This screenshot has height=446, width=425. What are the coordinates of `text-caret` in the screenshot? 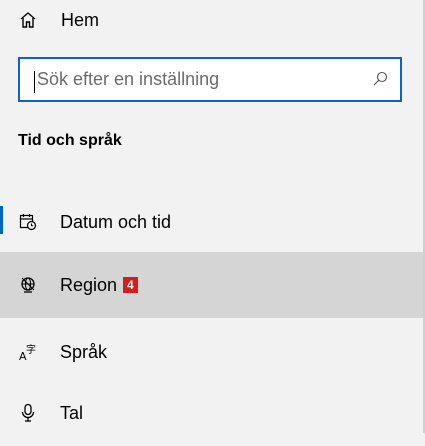 It's located at (34, 82).